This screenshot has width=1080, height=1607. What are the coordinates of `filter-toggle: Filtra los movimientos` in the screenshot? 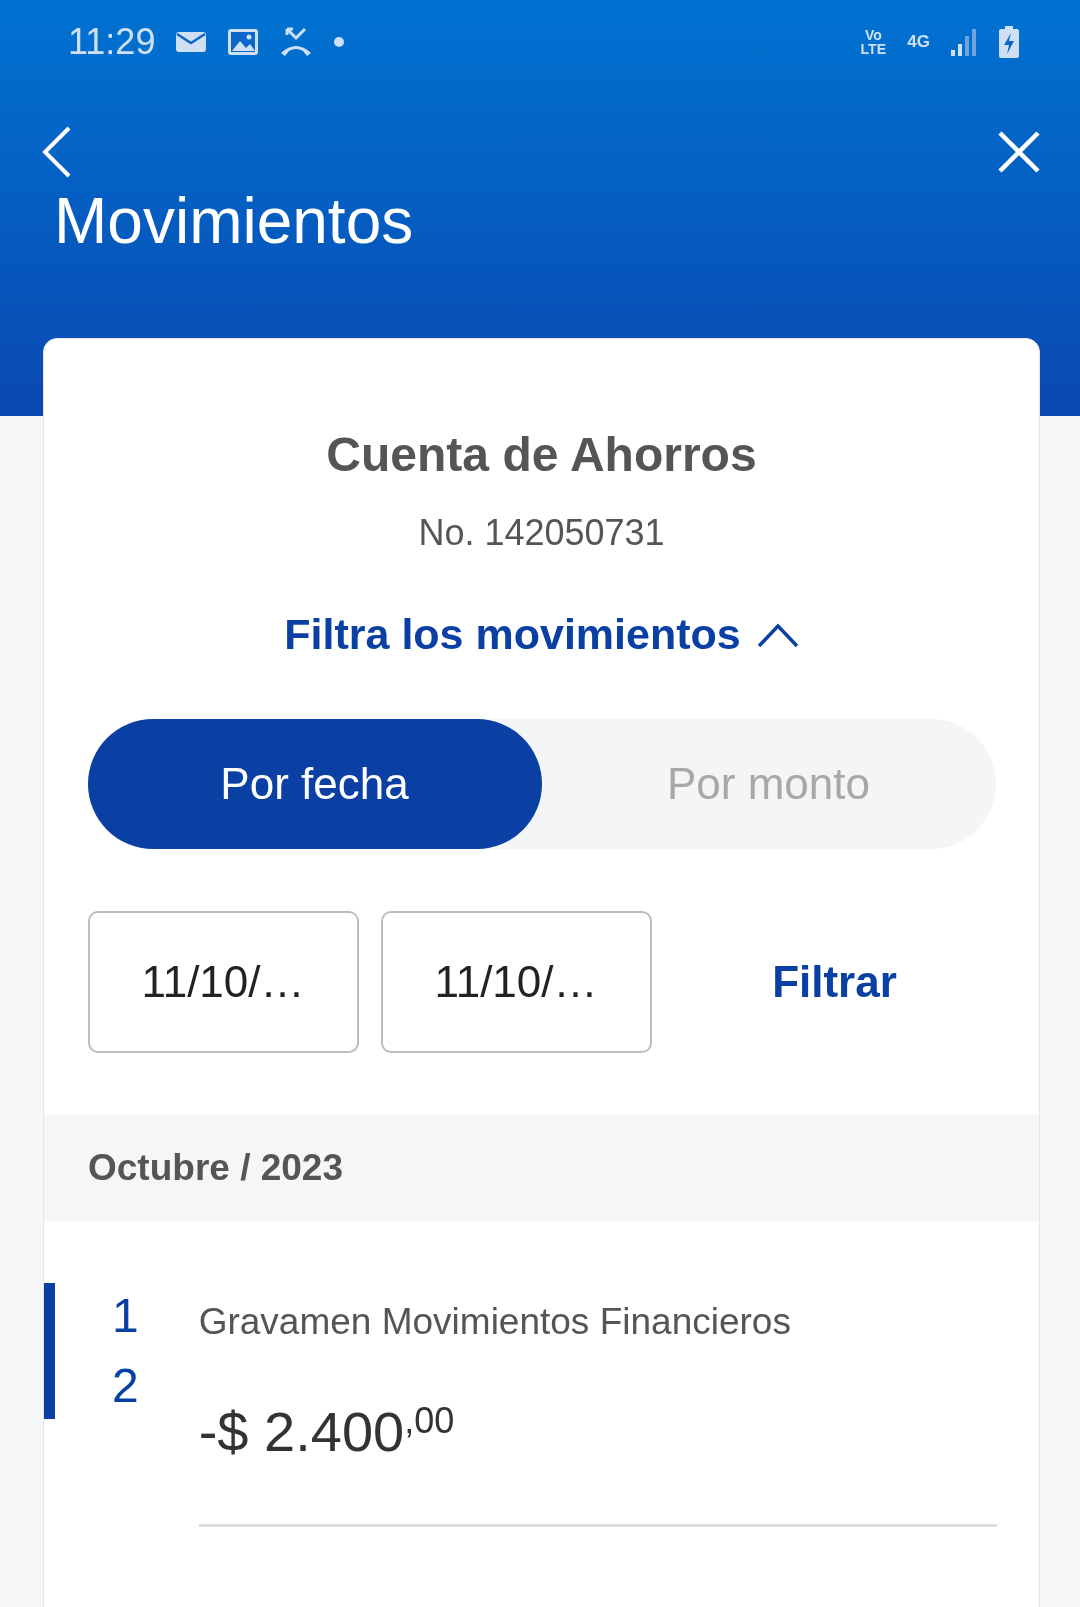 It's located at (541, 634).